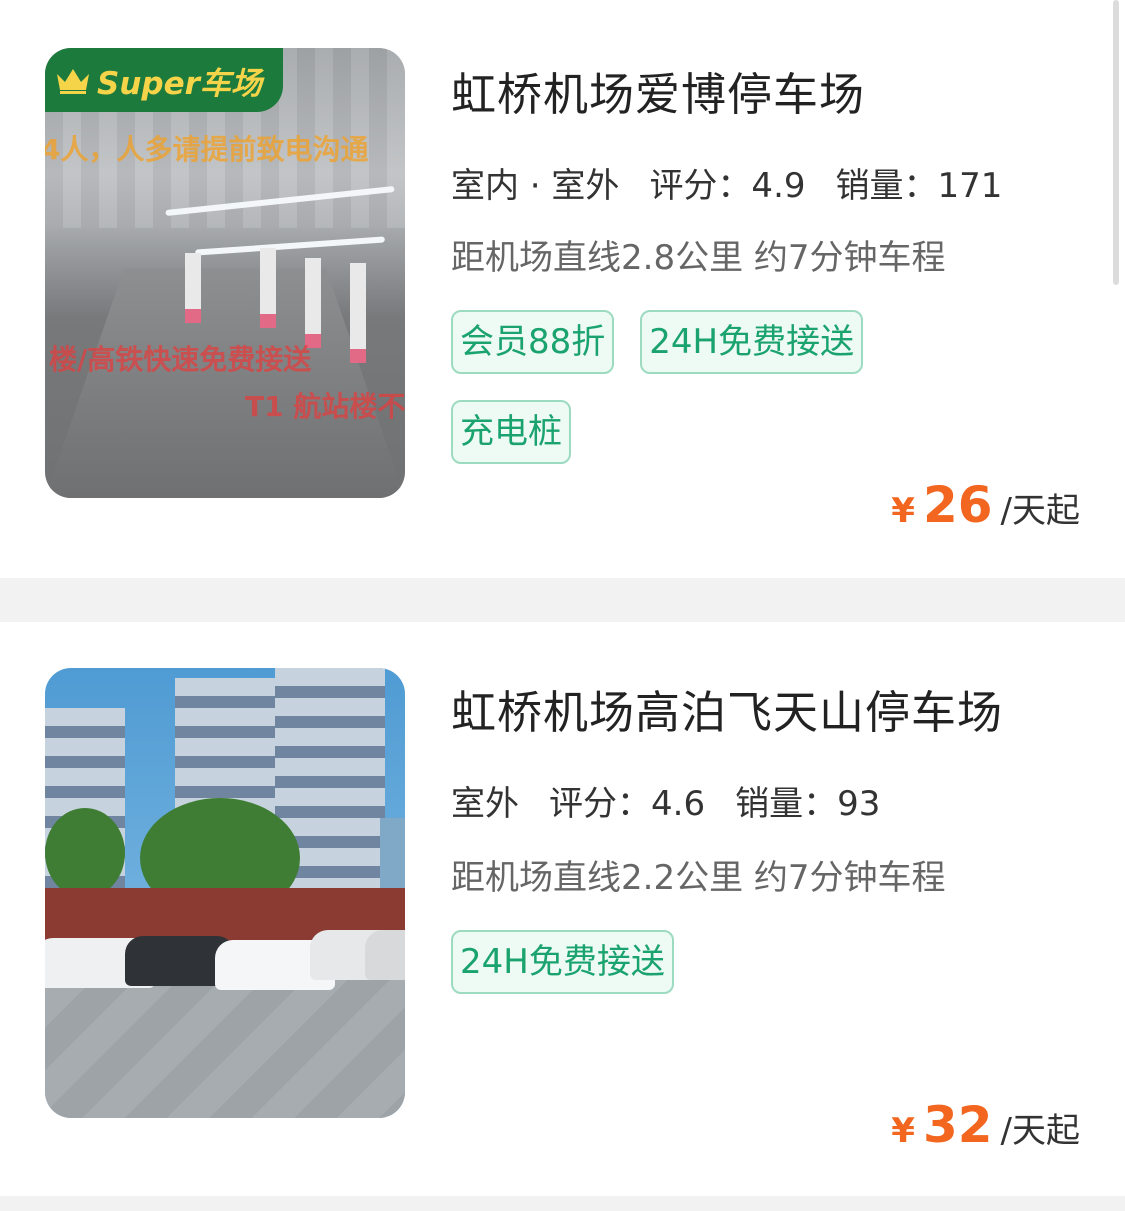 The width and height of the screenshot is (1125, 1211). What do you see at coordinates (698, 878) in the screenshot?
I see `distance-info: 距机场直线2.2公里 约7分钟车程` at bounding box center [698, 878].